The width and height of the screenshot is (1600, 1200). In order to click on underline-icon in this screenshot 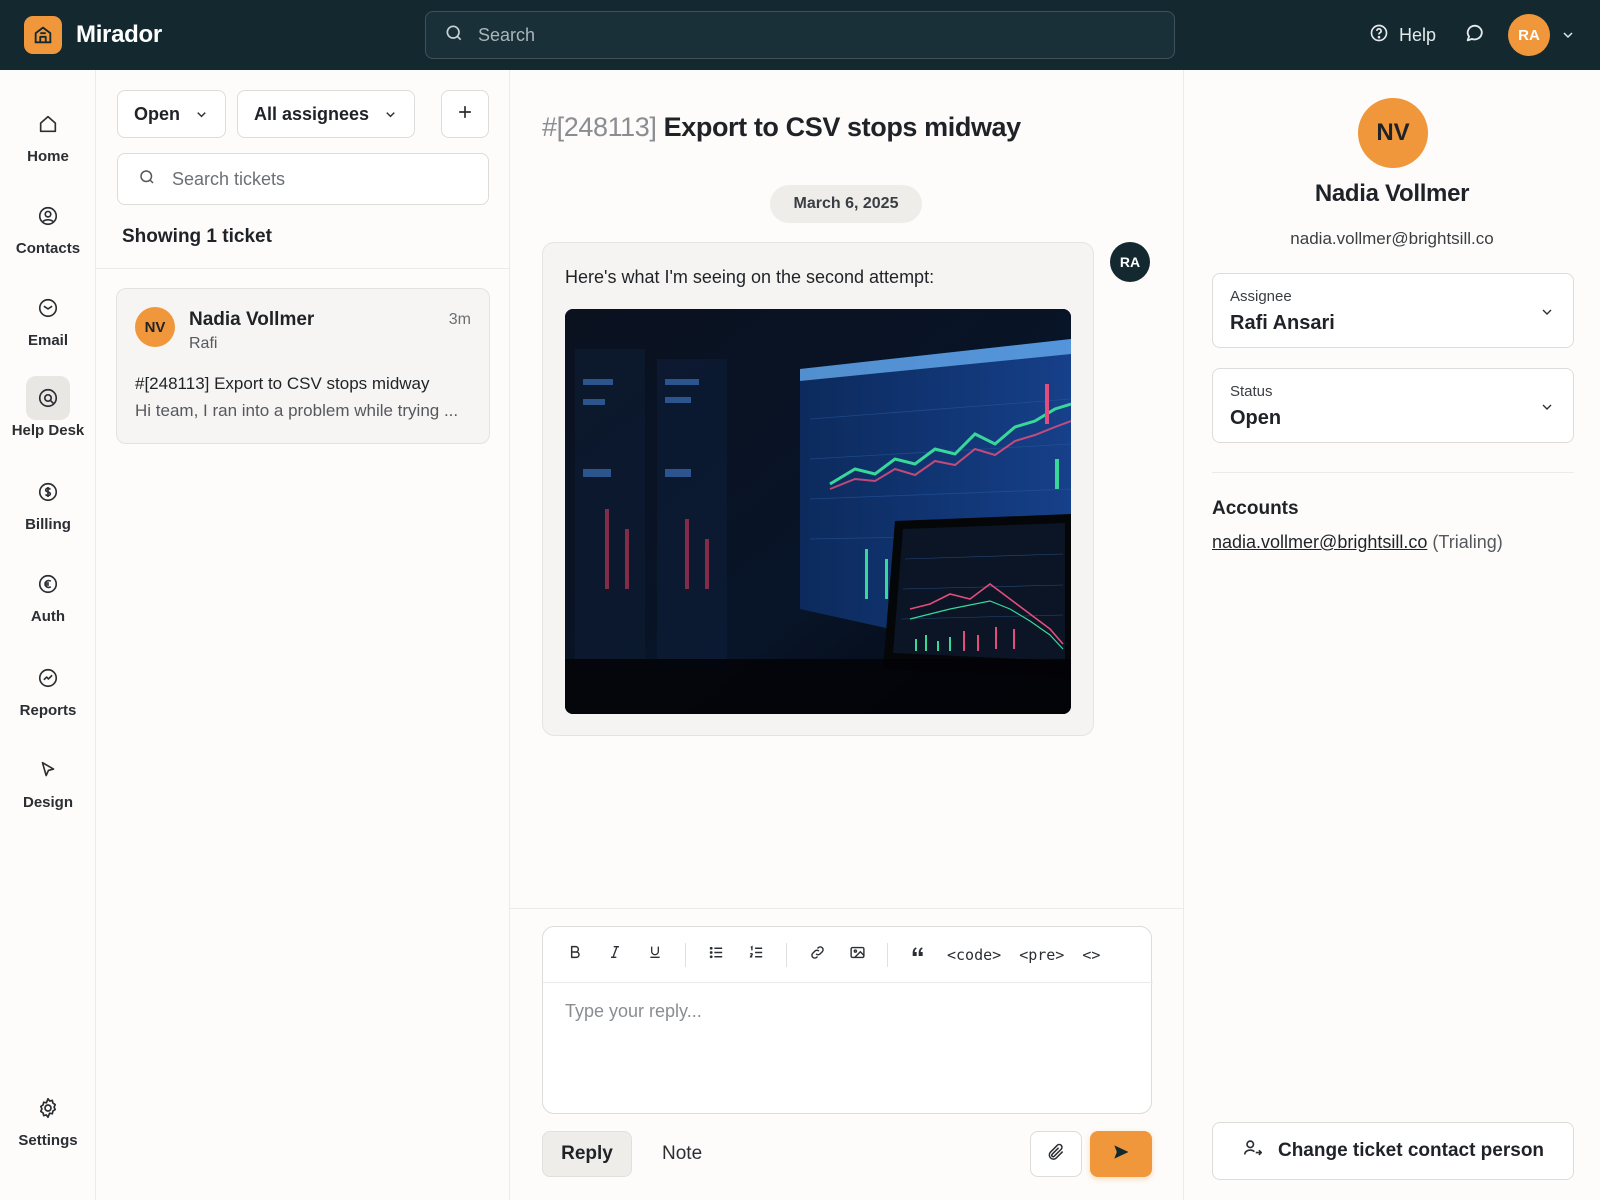, I will do `click(655, 954)`.